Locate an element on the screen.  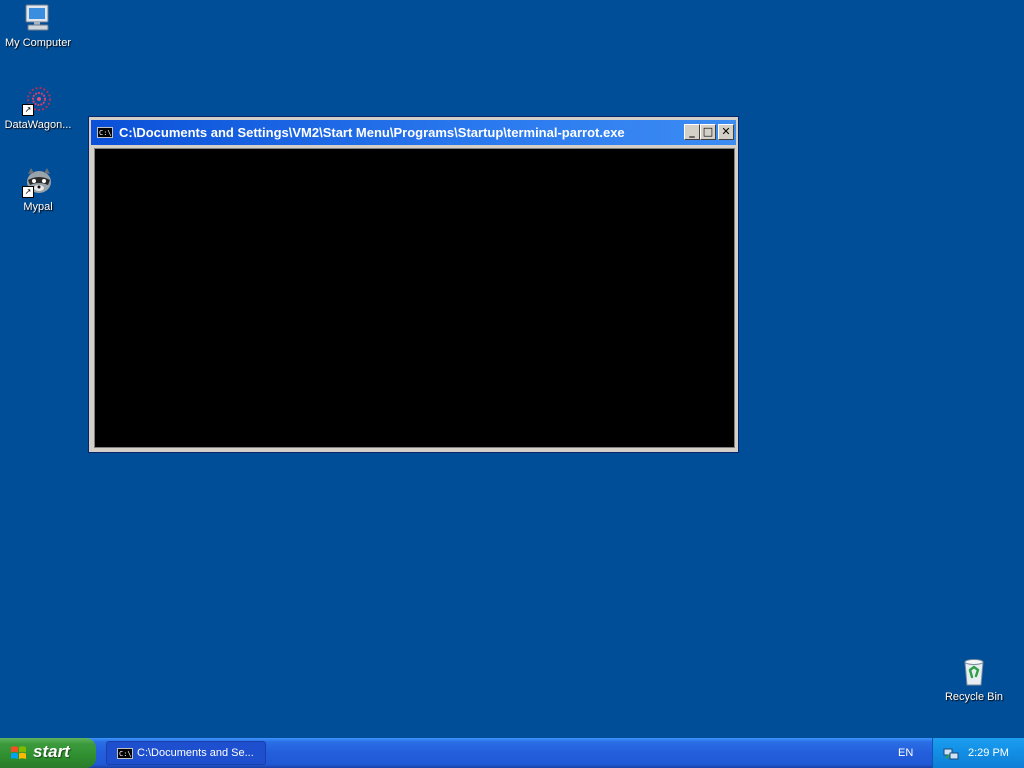
recycle-bin-icon is located at coordinates (974, 672).